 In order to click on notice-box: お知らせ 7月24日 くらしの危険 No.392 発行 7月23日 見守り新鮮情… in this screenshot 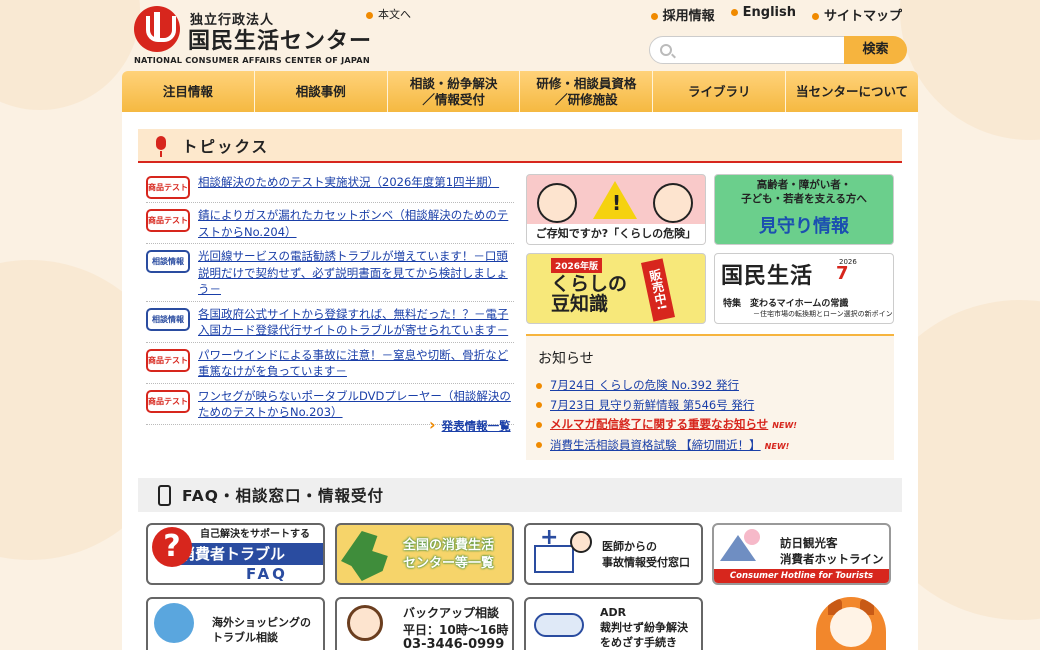, I will do `click(710, 397)`.